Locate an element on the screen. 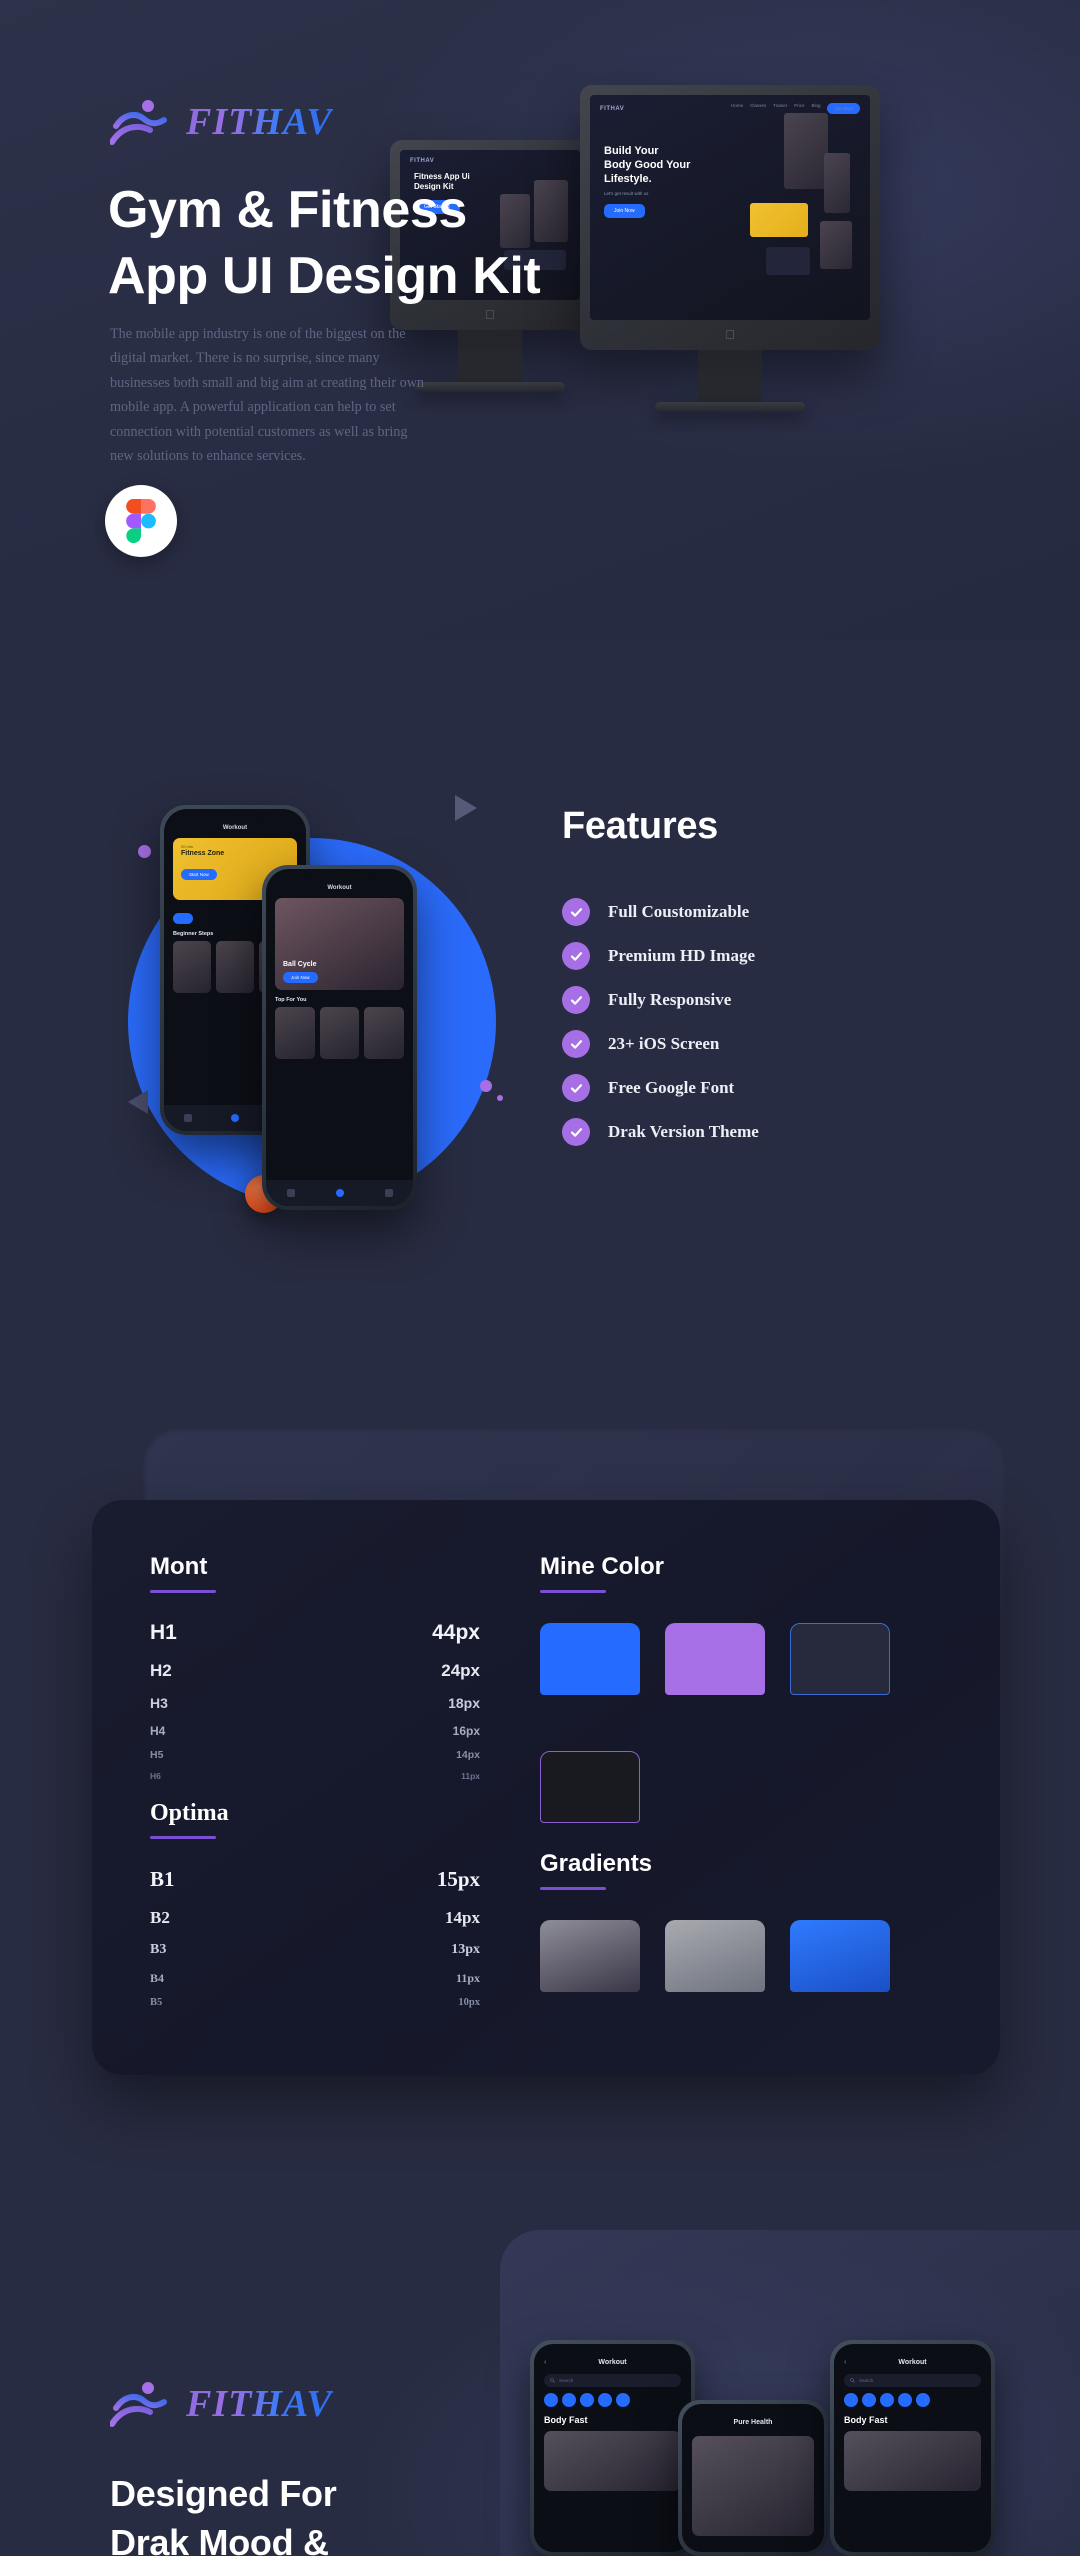 This screenshot has width=1080, height=2556. figma-badge is located at coordinates (141, 521).